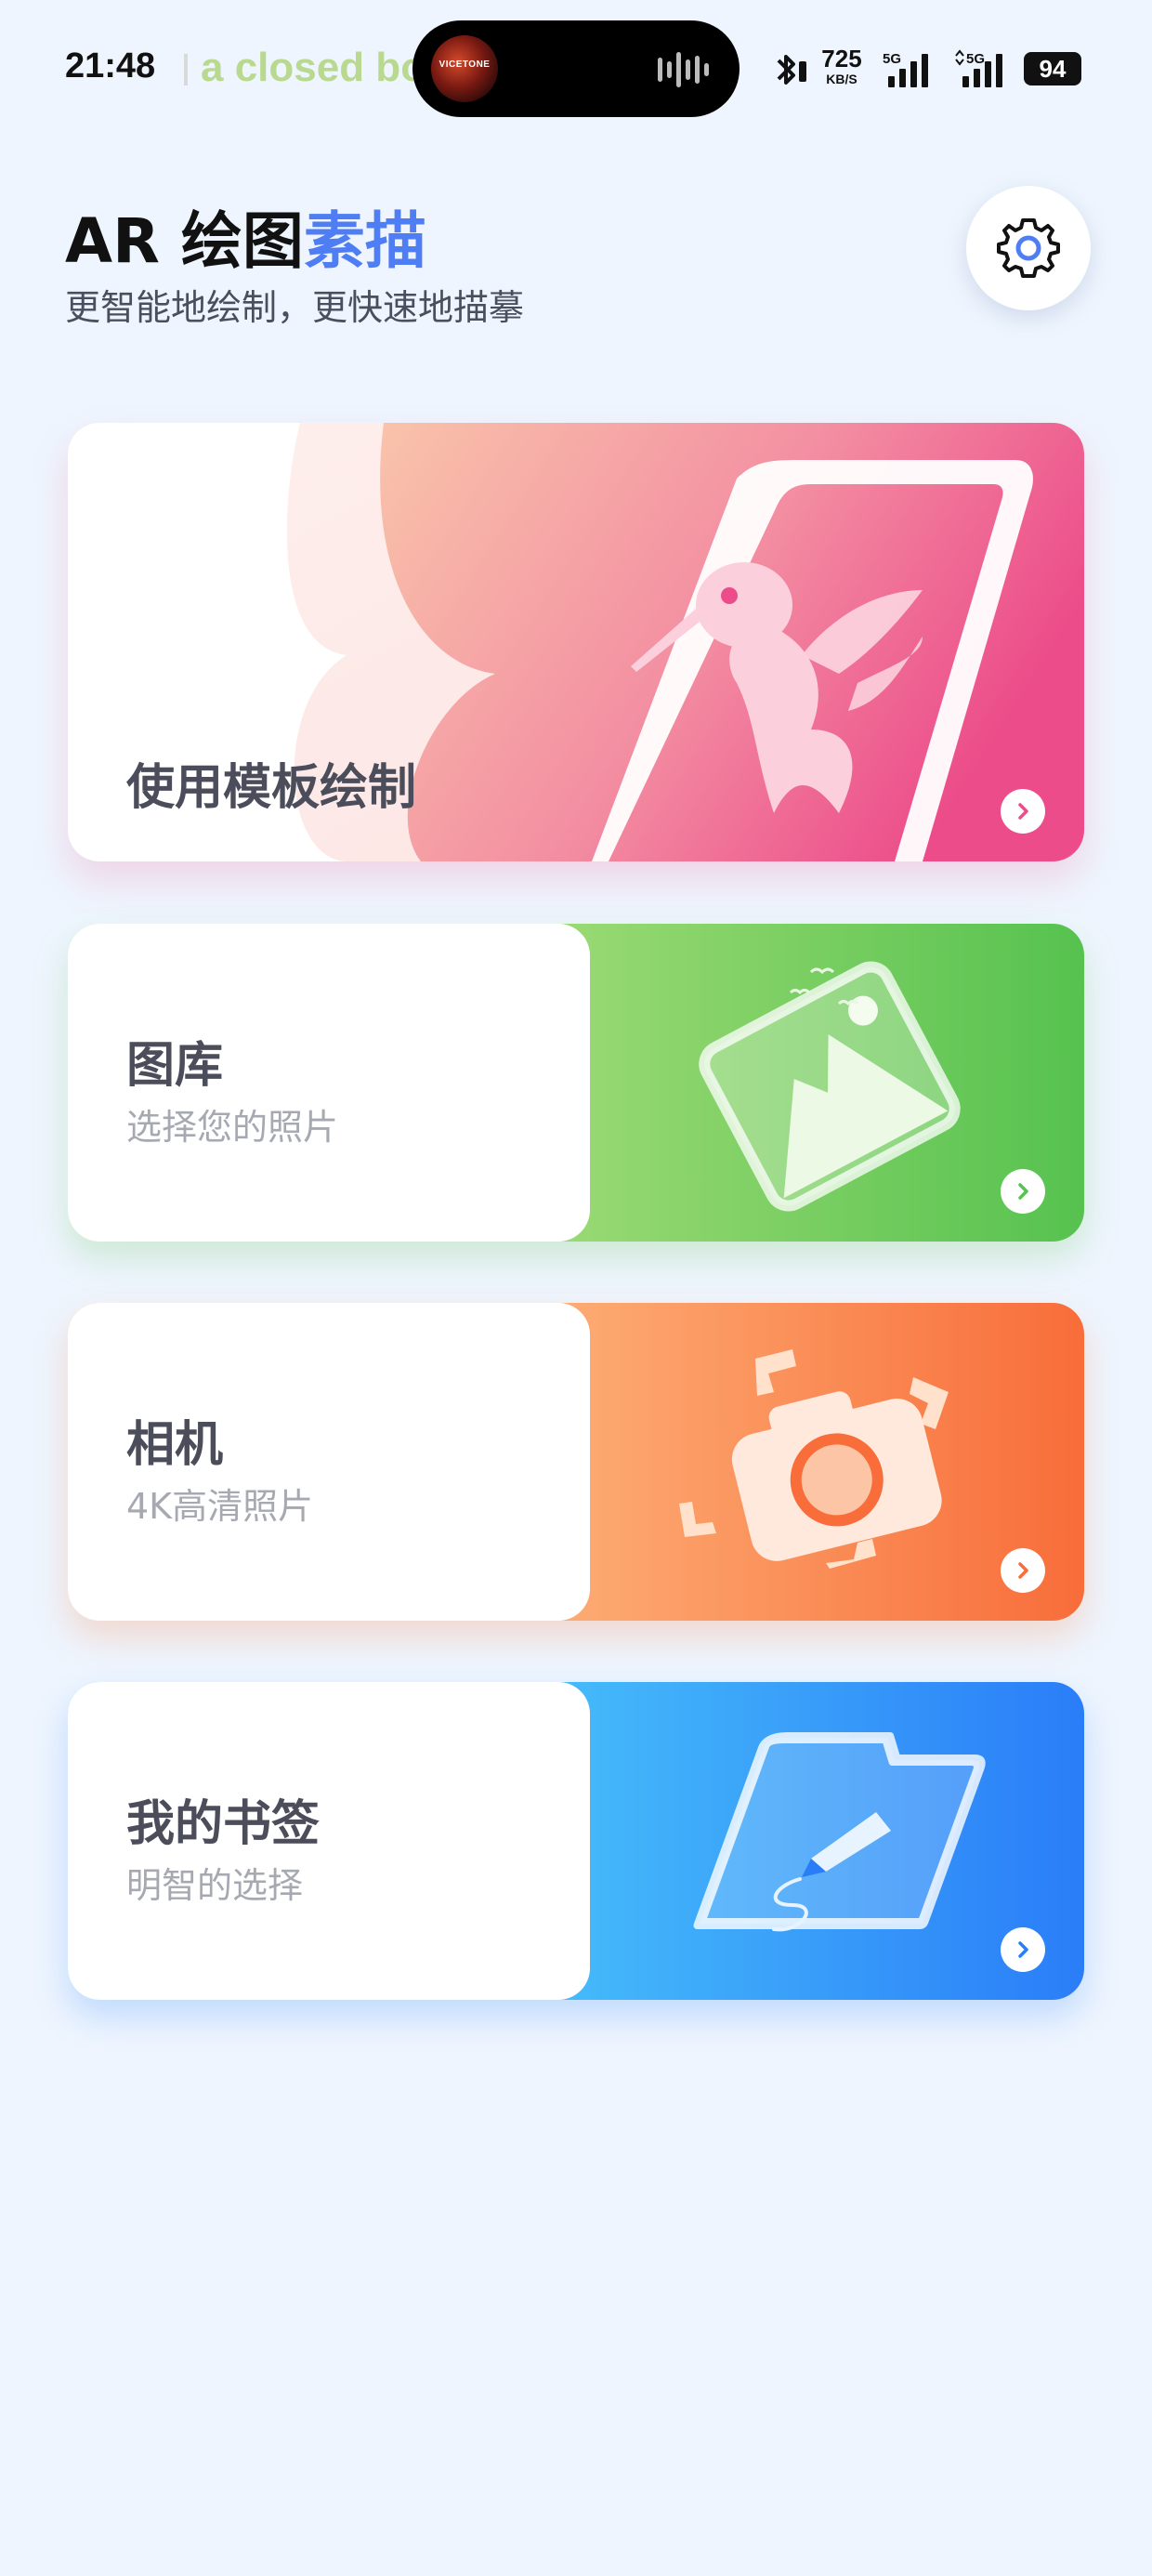  What do you see at coordinates (223, 1824) in the screenshot?
I see `bookmark-title: 我的书签` at bounding box center [223, 1824].